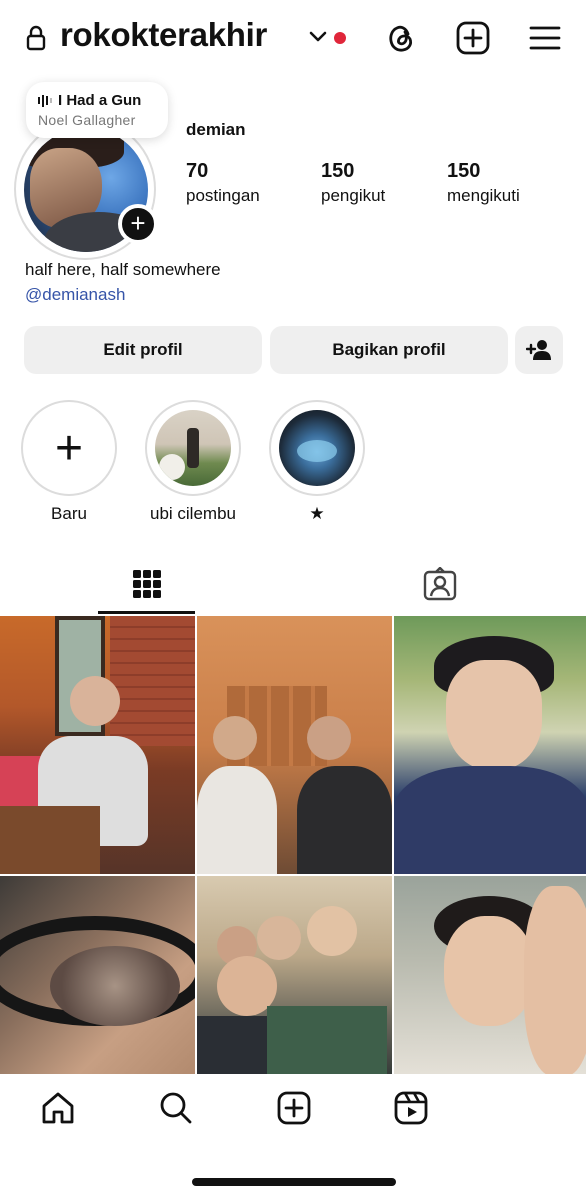 Image resolution: width=586 pixels, height=1200 pixels. What do you see at coordinates (483, 195) in the screenshot?
I see `stat-label: mengikuti` at bounding box center [483, 195].